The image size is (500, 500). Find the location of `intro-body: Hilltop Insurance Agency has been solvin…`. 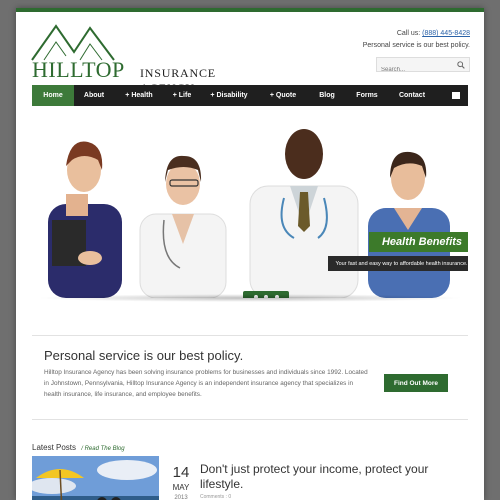

intro-body: Hilltop Insurance Agency has been solvin… is located at coordinates (206, 383).